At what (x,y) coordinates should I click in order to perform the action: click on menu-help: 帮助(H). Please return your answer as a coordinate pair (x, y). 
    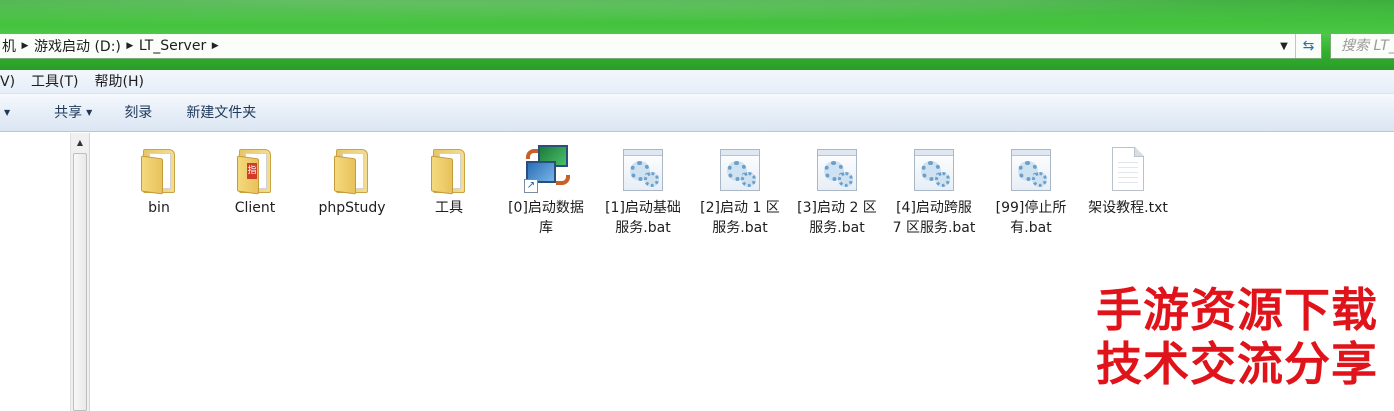
    Looking at the image, I should click on (119, 82).